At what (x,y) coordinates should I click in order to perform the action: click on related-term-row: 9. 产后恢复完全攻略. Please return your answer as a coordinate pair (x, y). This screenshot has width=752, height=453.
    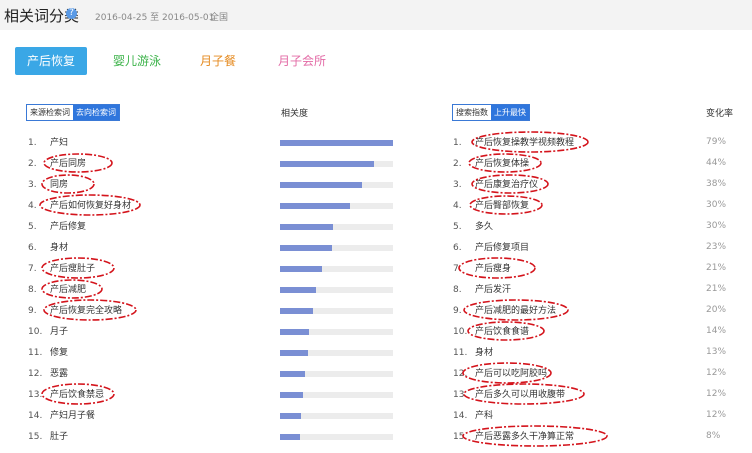
    Looking at the image, I should click on (75, 311).